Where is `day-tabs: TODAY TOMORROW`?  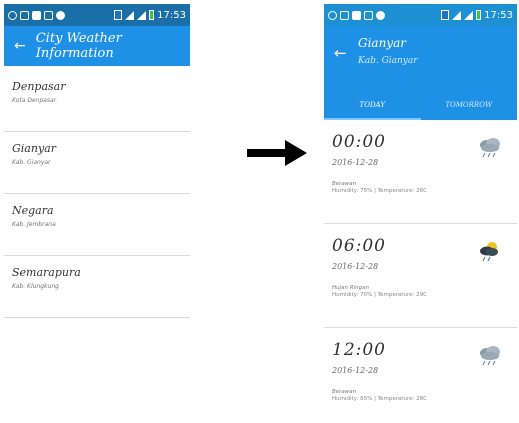 day-tabs: TODAY TOMORROW is located at coordinates (420, 106).